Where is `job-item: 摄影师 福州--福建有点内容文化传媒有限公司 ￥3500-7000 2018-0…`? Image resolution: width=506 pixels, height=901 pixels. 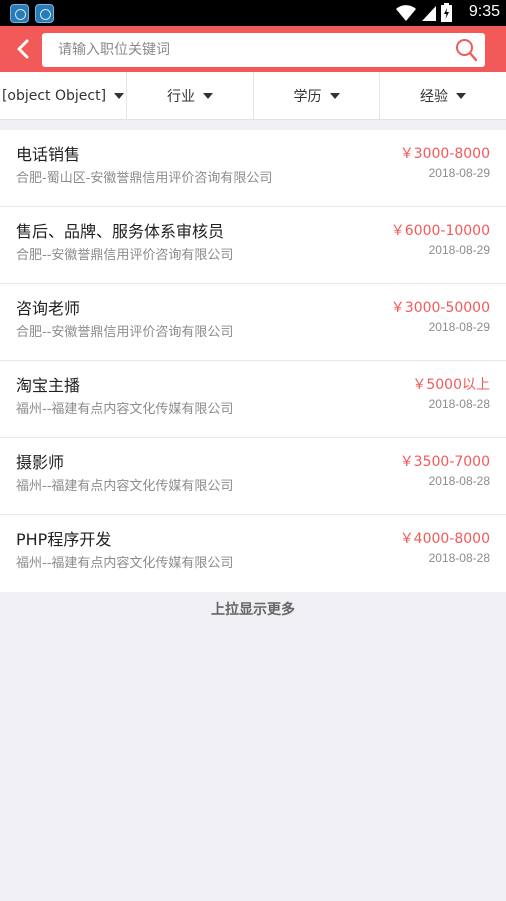
job-item: 摄影师 福州--福建有点内容文化传媒有限公司 ￥3500-7000 2018-0… is located at coordinates (253, 476).